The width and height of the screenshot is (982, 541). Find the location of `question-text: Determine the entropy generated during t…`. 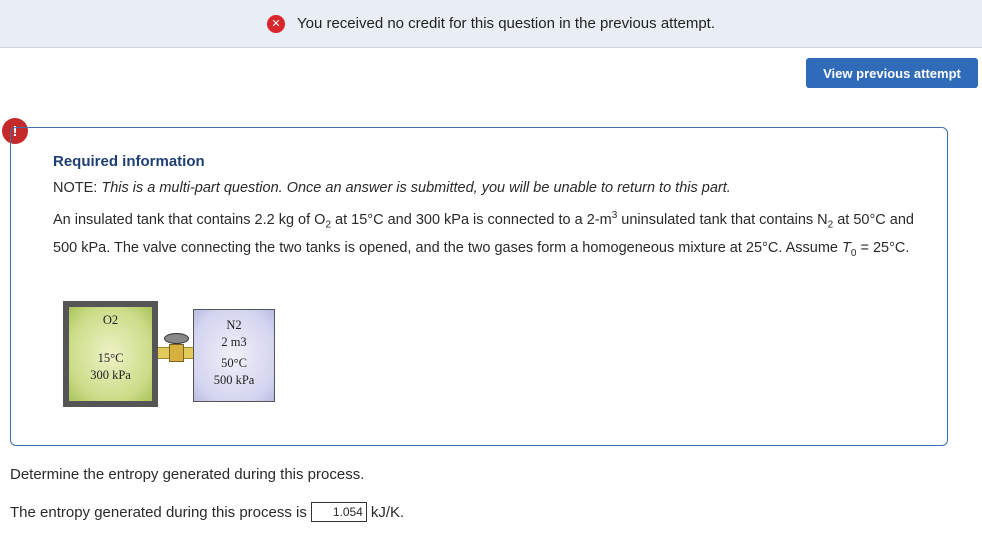

question-text: Determine the entropy generated during t… is located at coordinates (187, 474).